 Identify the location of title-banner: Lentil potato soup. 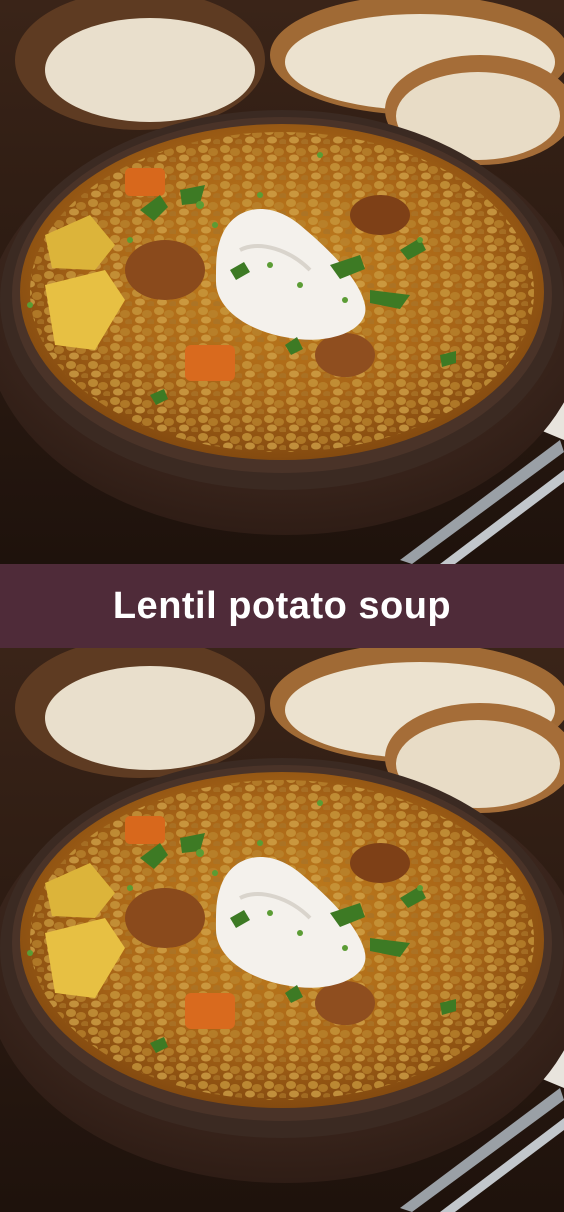
(282, 606).